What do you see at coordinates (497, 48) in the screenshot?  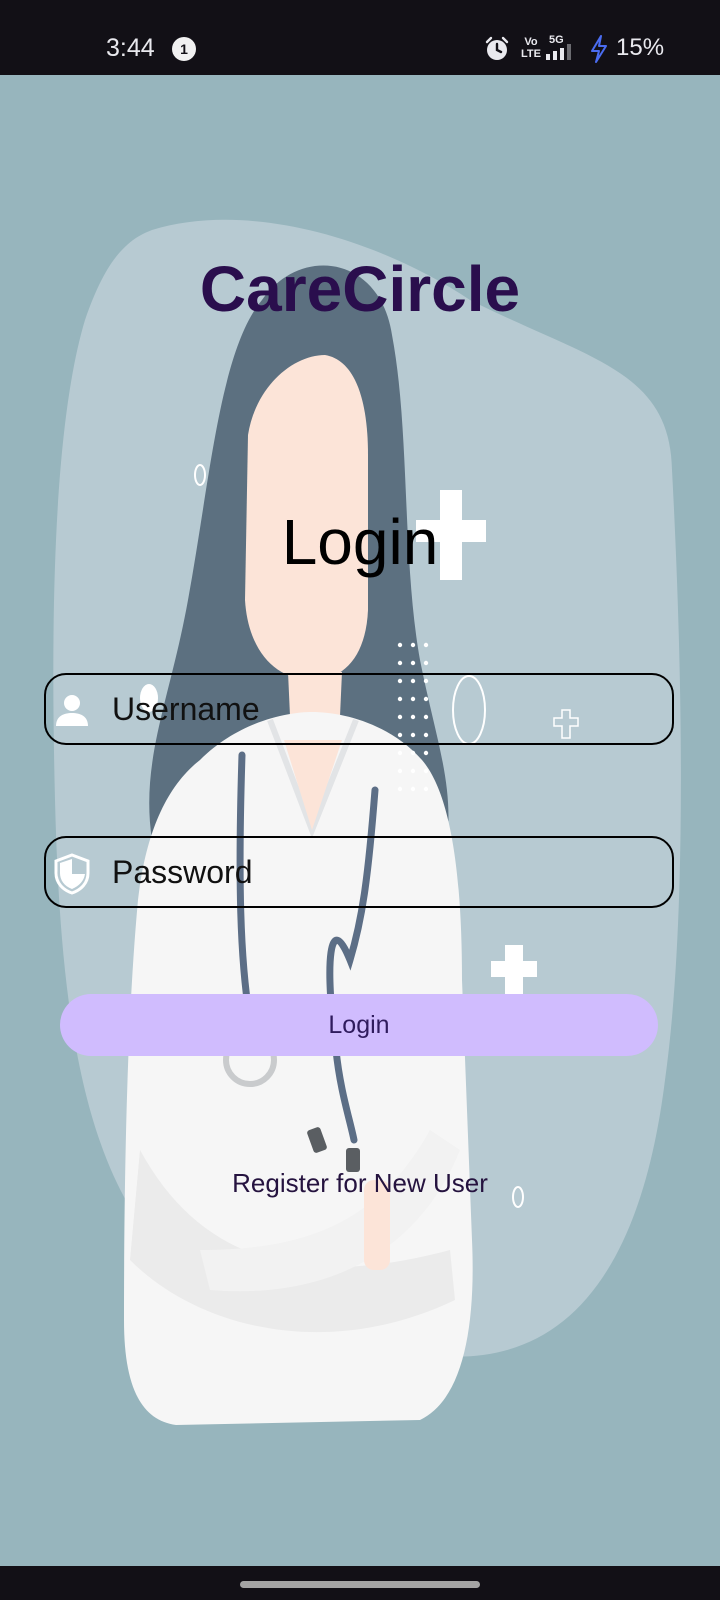 I see `alarm-icon` at bounding box center [497, 48].